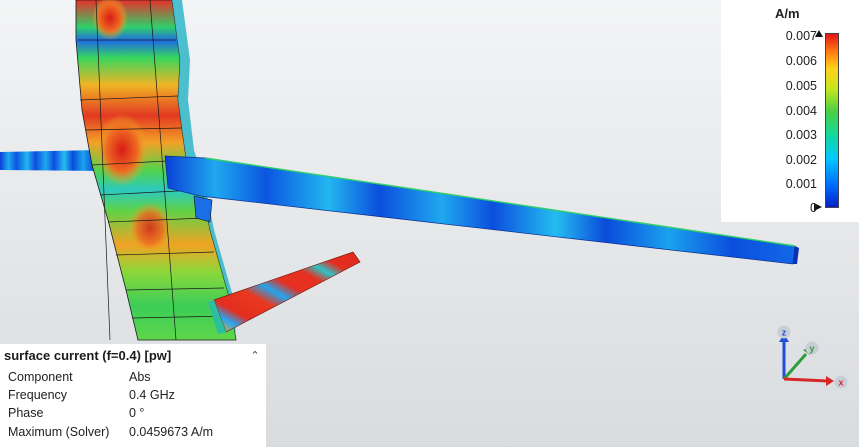  Describe the element at coordinates (810, 357) in the screenshot. I see `axes-triad: z y x` at that location.